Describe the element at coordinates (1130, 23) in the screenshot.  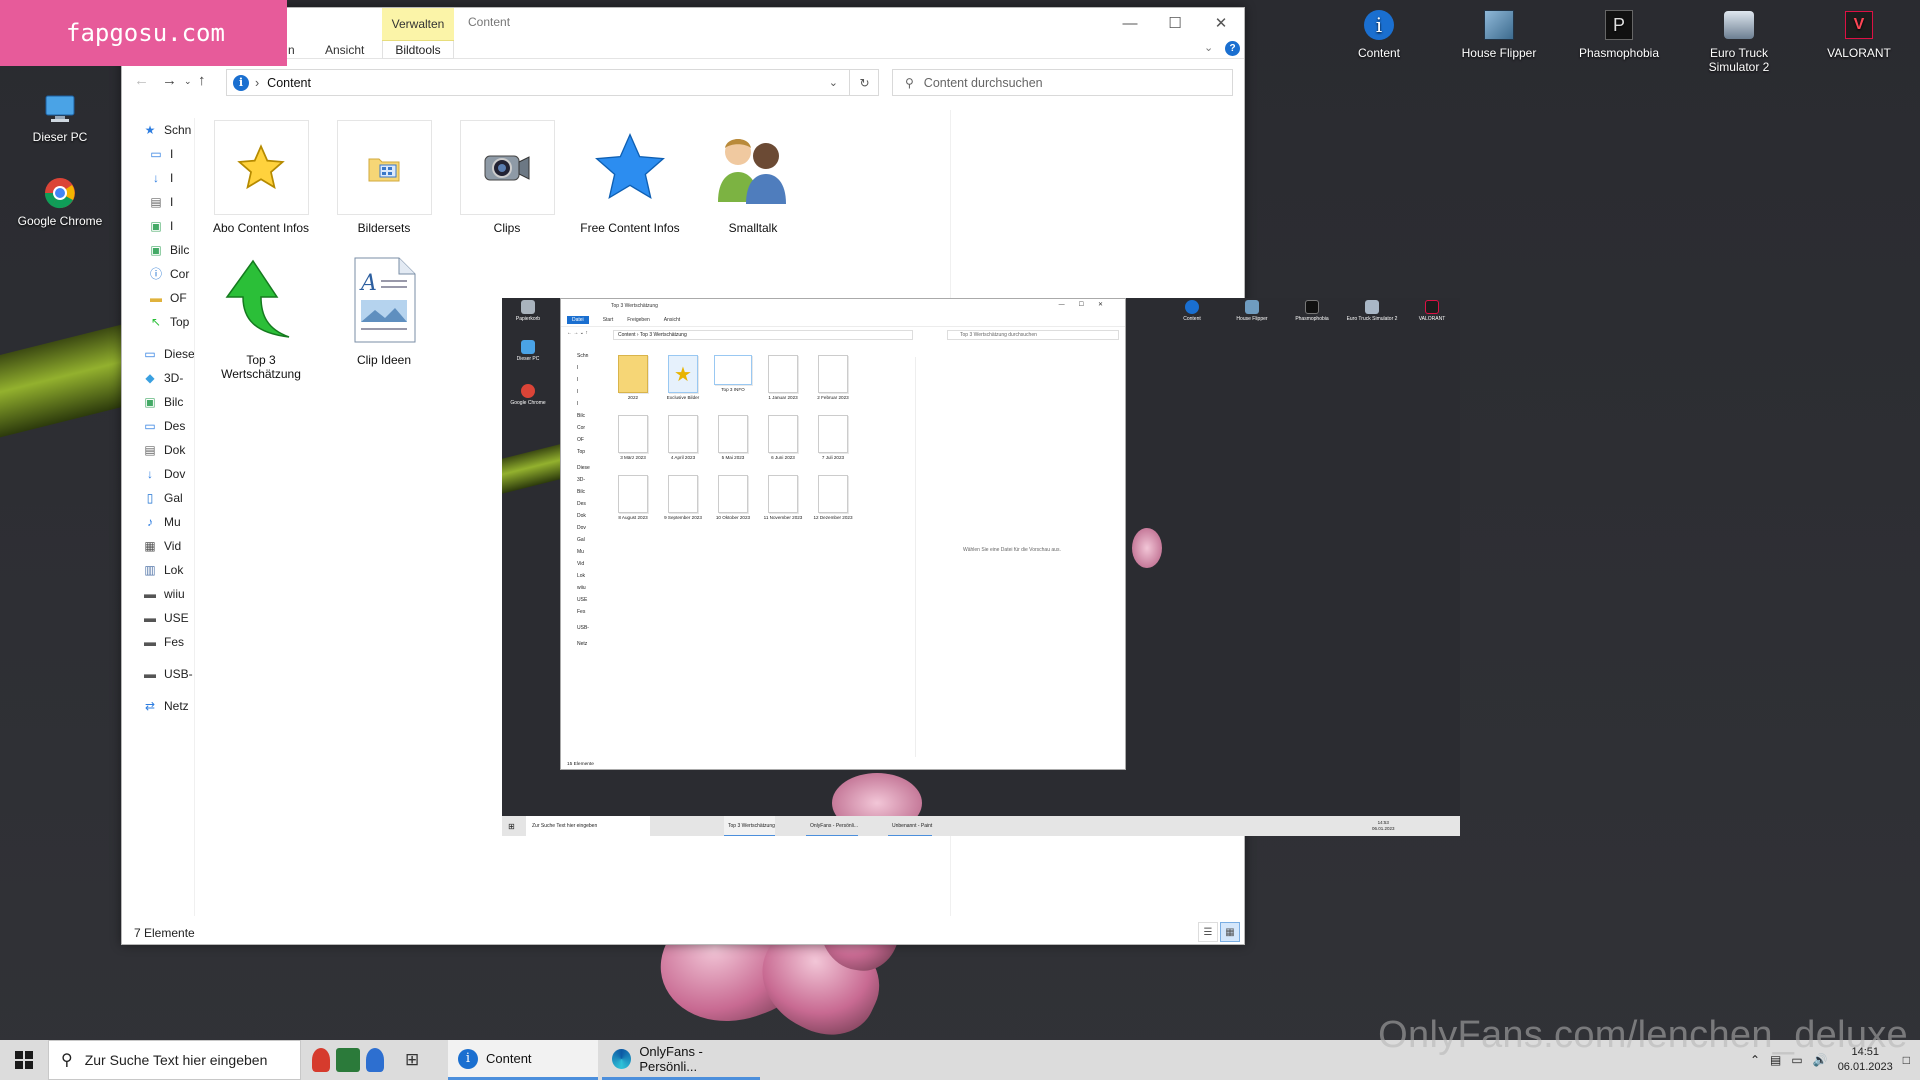
I see `minimize-button: —` at that location.